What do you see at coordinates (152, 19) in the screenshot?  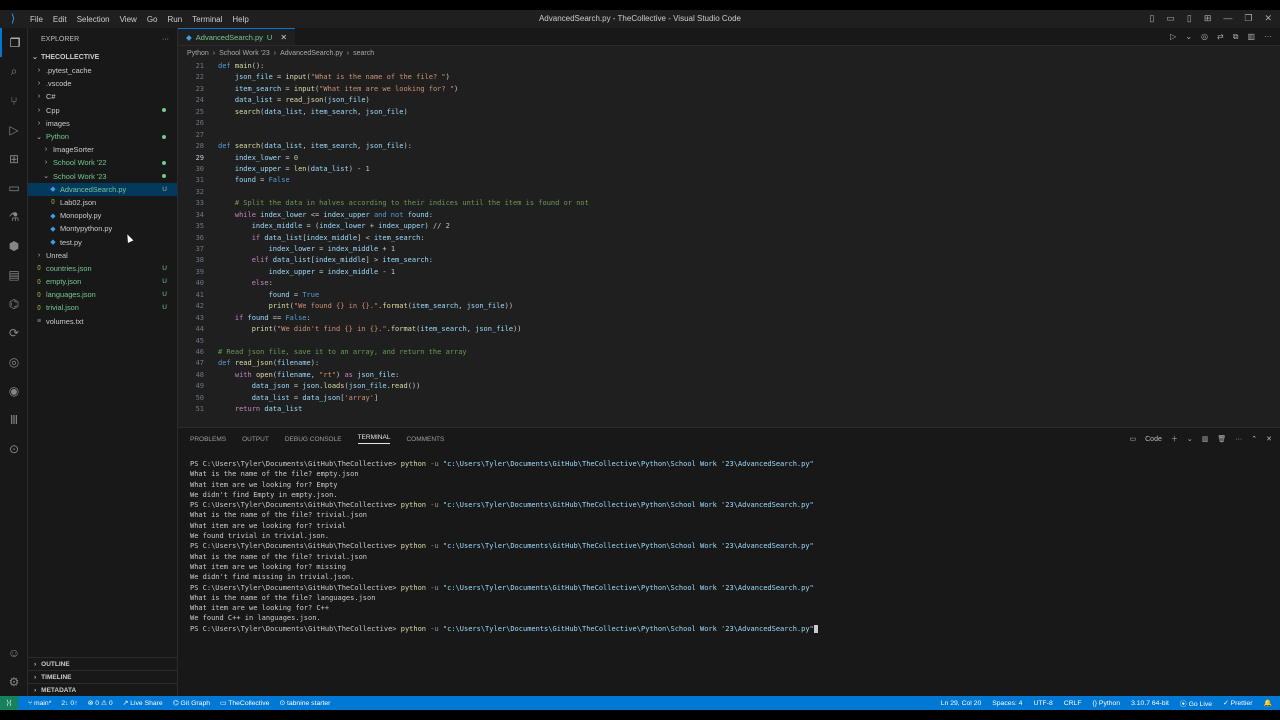 I see `menu-go: Go` at bounding box center [152, 19].